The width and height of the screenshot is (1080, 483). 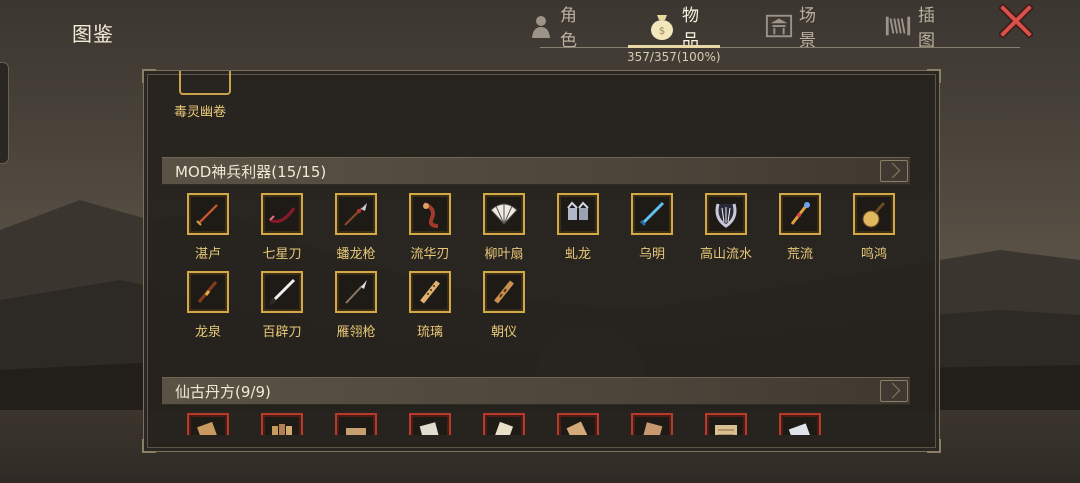 What do you see at coordinates (1016, 21) in the screenshot?
I see `close-x-icon` at bounding box center [1016, 21].